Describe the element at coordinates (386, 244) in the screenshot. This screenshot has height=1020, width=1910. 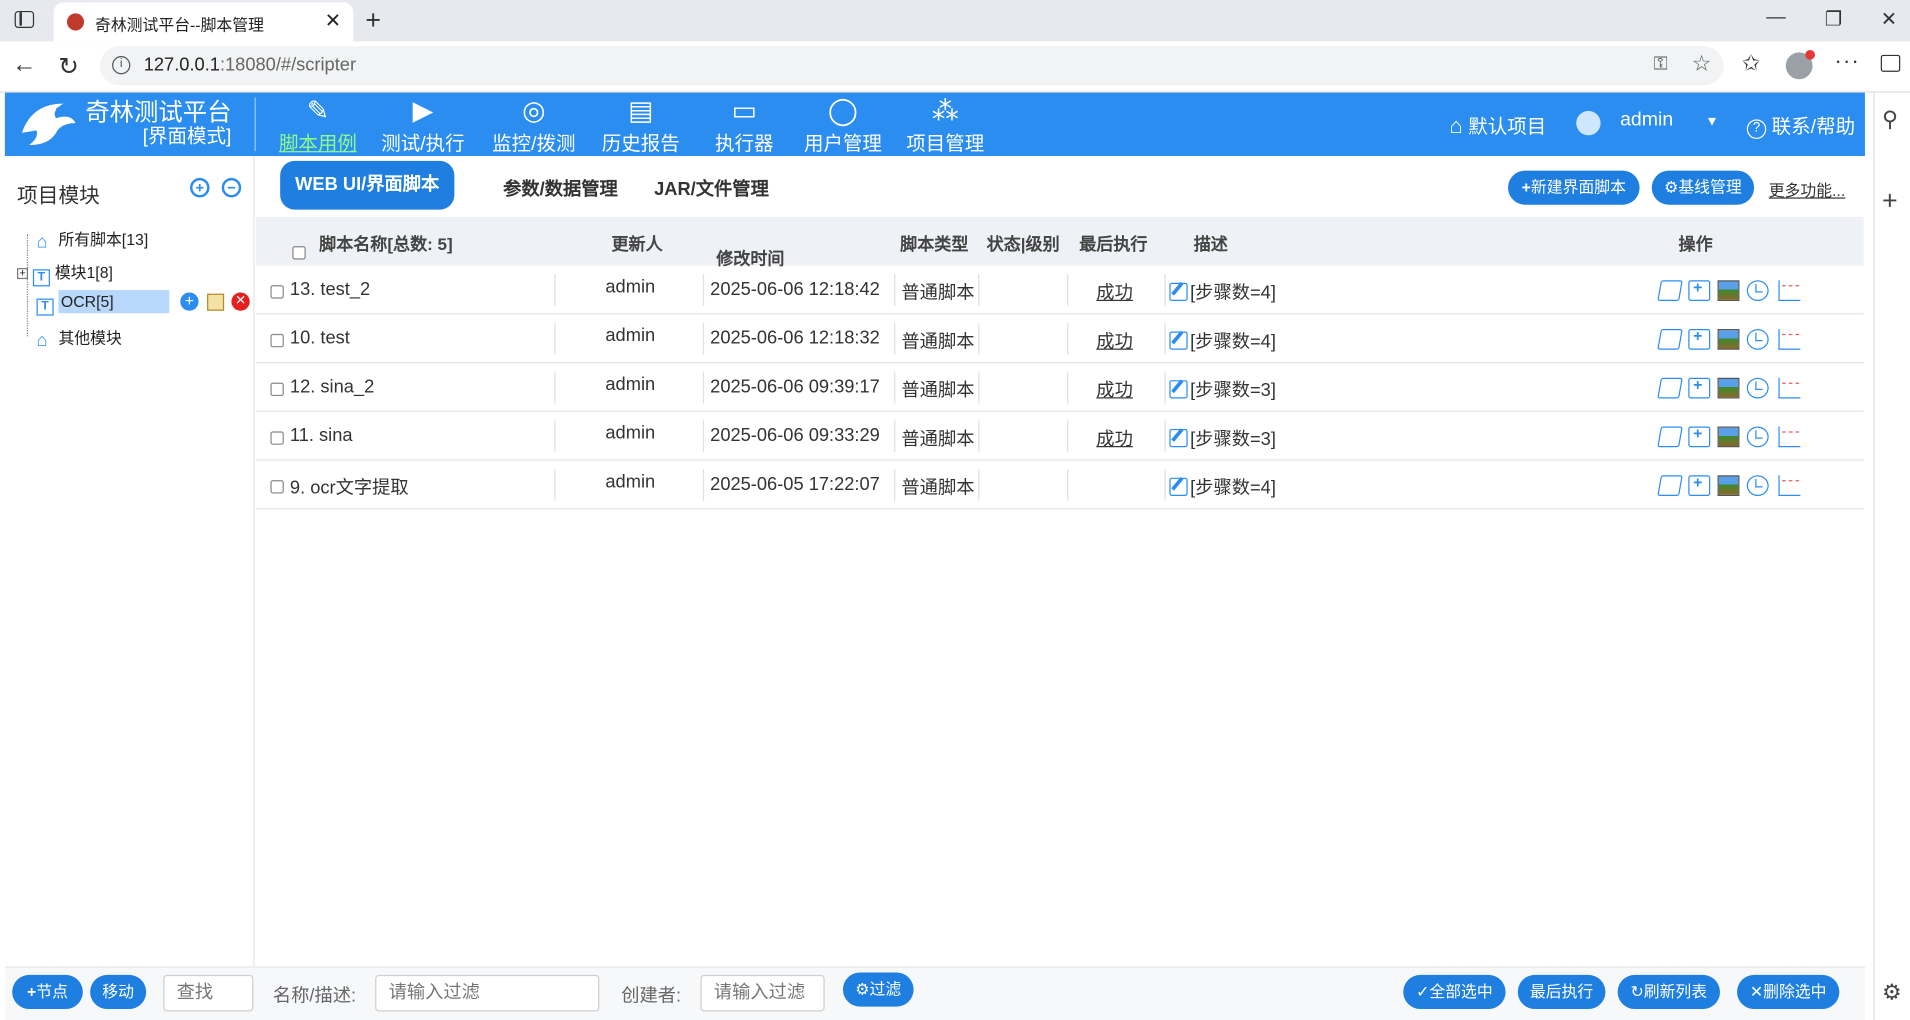
I see `col-header-name: 脚本名称[总数: 5]` at that location.